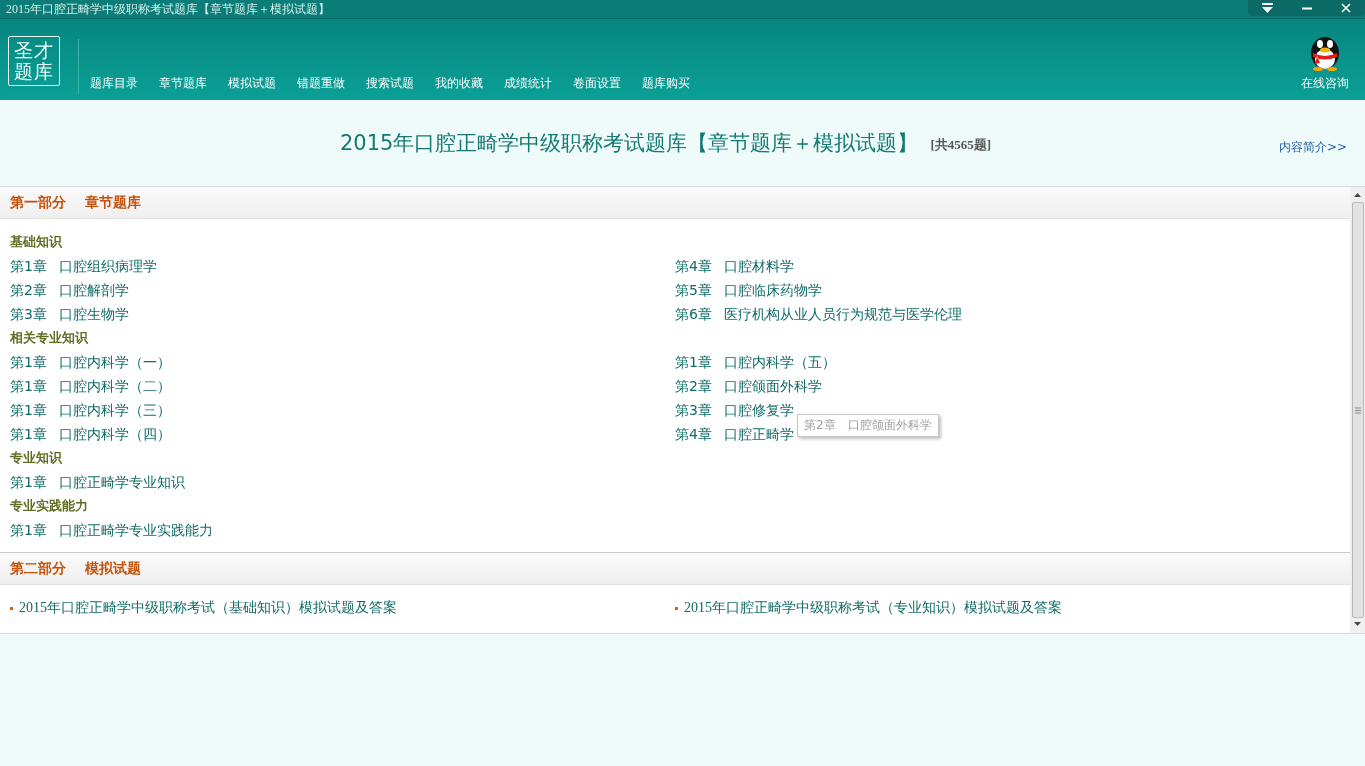 The height and width of the screenshot is (766, 1365). I want to click on nav-item: 错题重做, so click(320, 83).